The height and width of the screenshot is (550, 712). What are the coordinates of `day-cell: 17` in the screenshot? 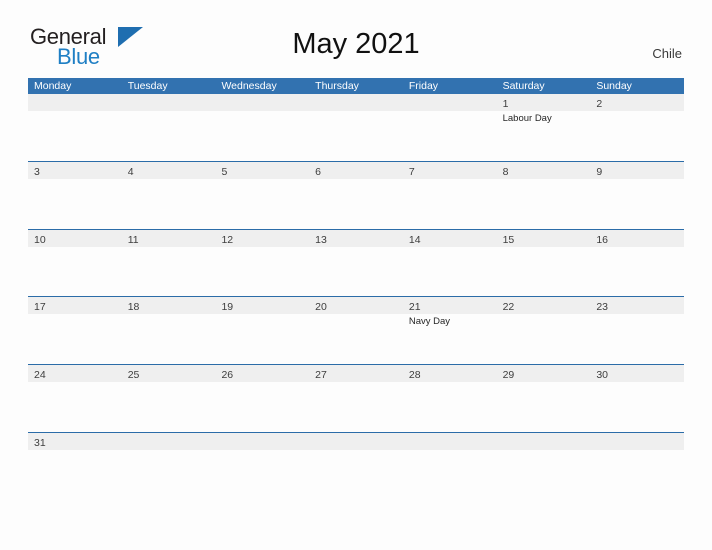 It's located at (75, 305).